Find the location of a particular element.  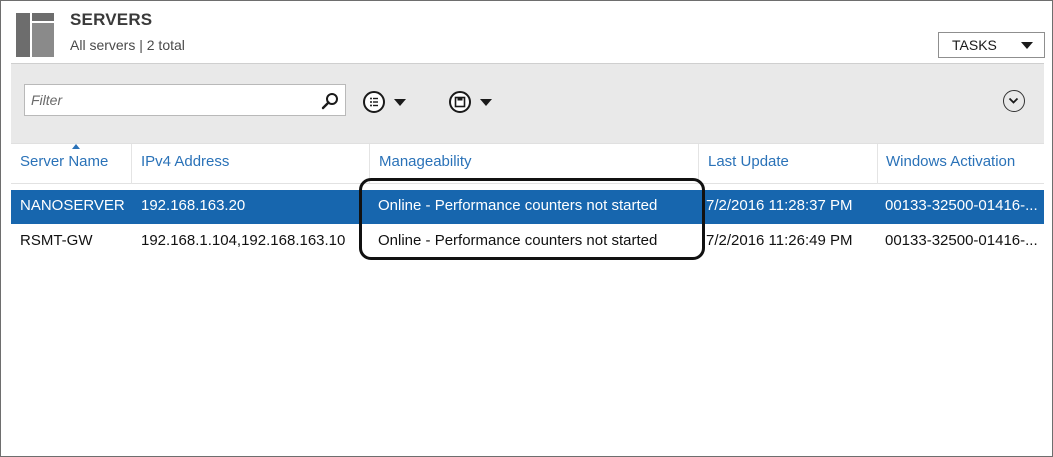

cell-ipv4: 192.168.163.20 is located at coordinates (193, 205).